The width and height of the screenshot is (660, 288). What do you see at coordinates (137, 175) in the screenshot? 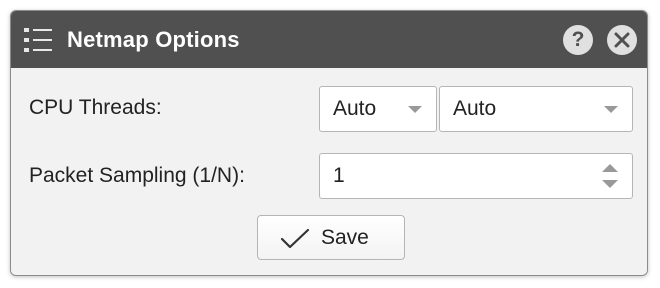
I see `packet-sampling-label: Packet Sampling (1/N):` at bounding box center [137, 175].